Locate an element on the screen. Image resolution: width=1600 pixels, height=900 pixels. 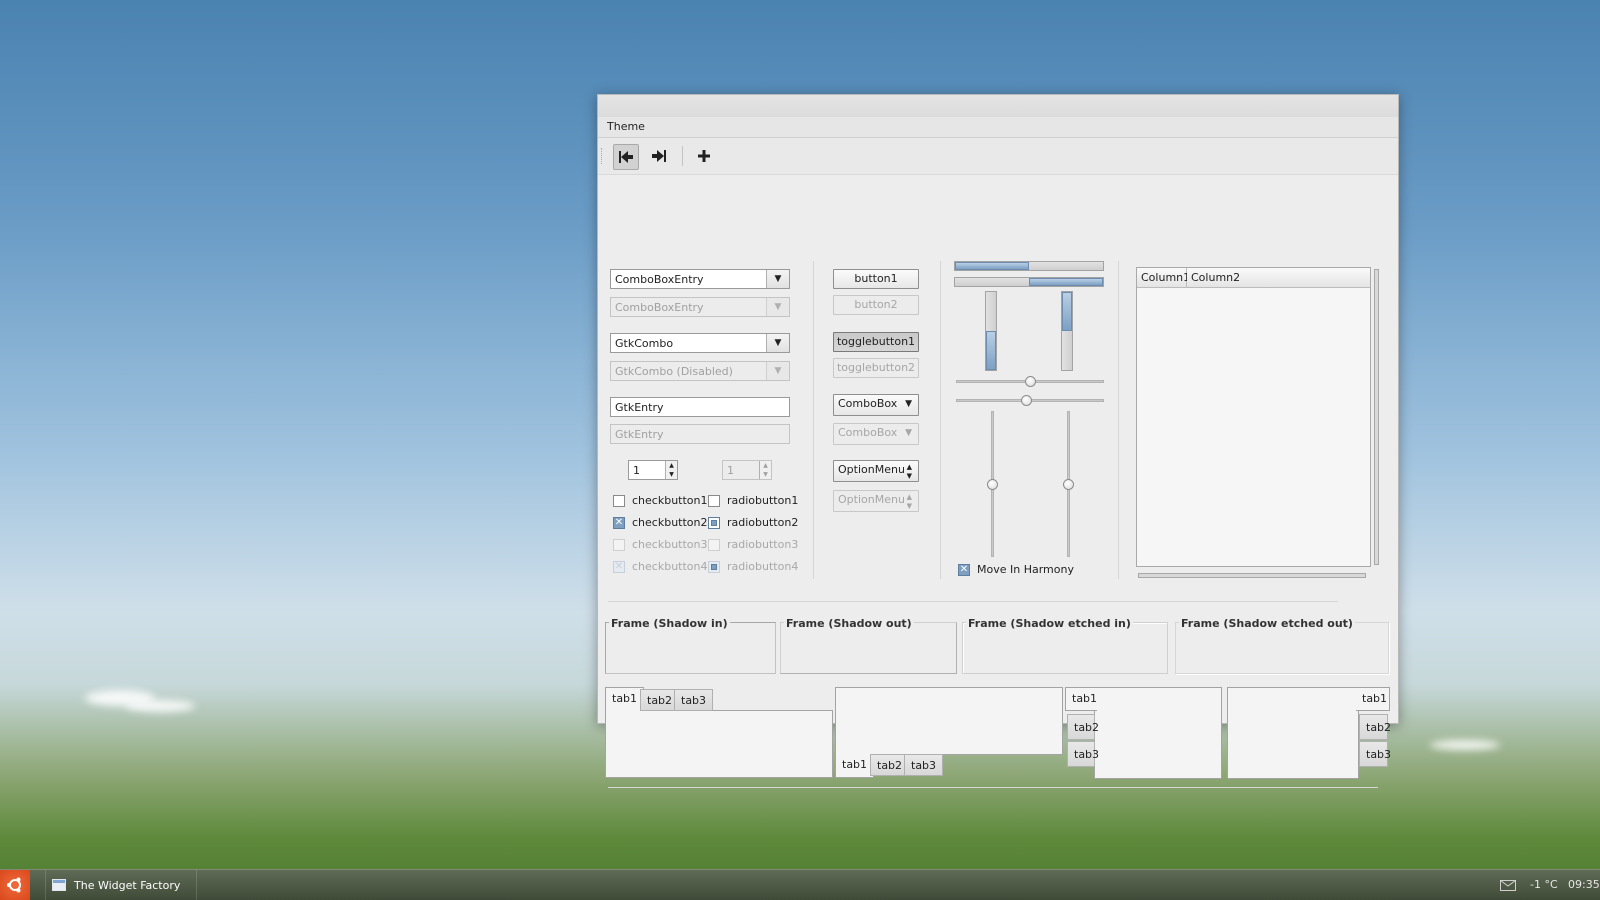
skip-first-icon is located at coordinates (626, 157).